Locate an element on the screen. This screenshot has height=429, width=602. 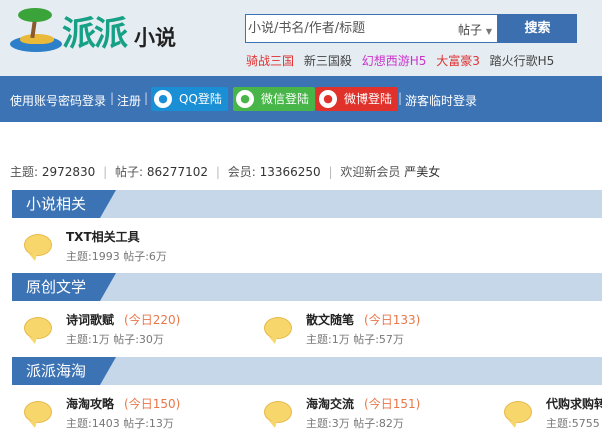
weibo-icon: ● is located at coordinates (328, 99).